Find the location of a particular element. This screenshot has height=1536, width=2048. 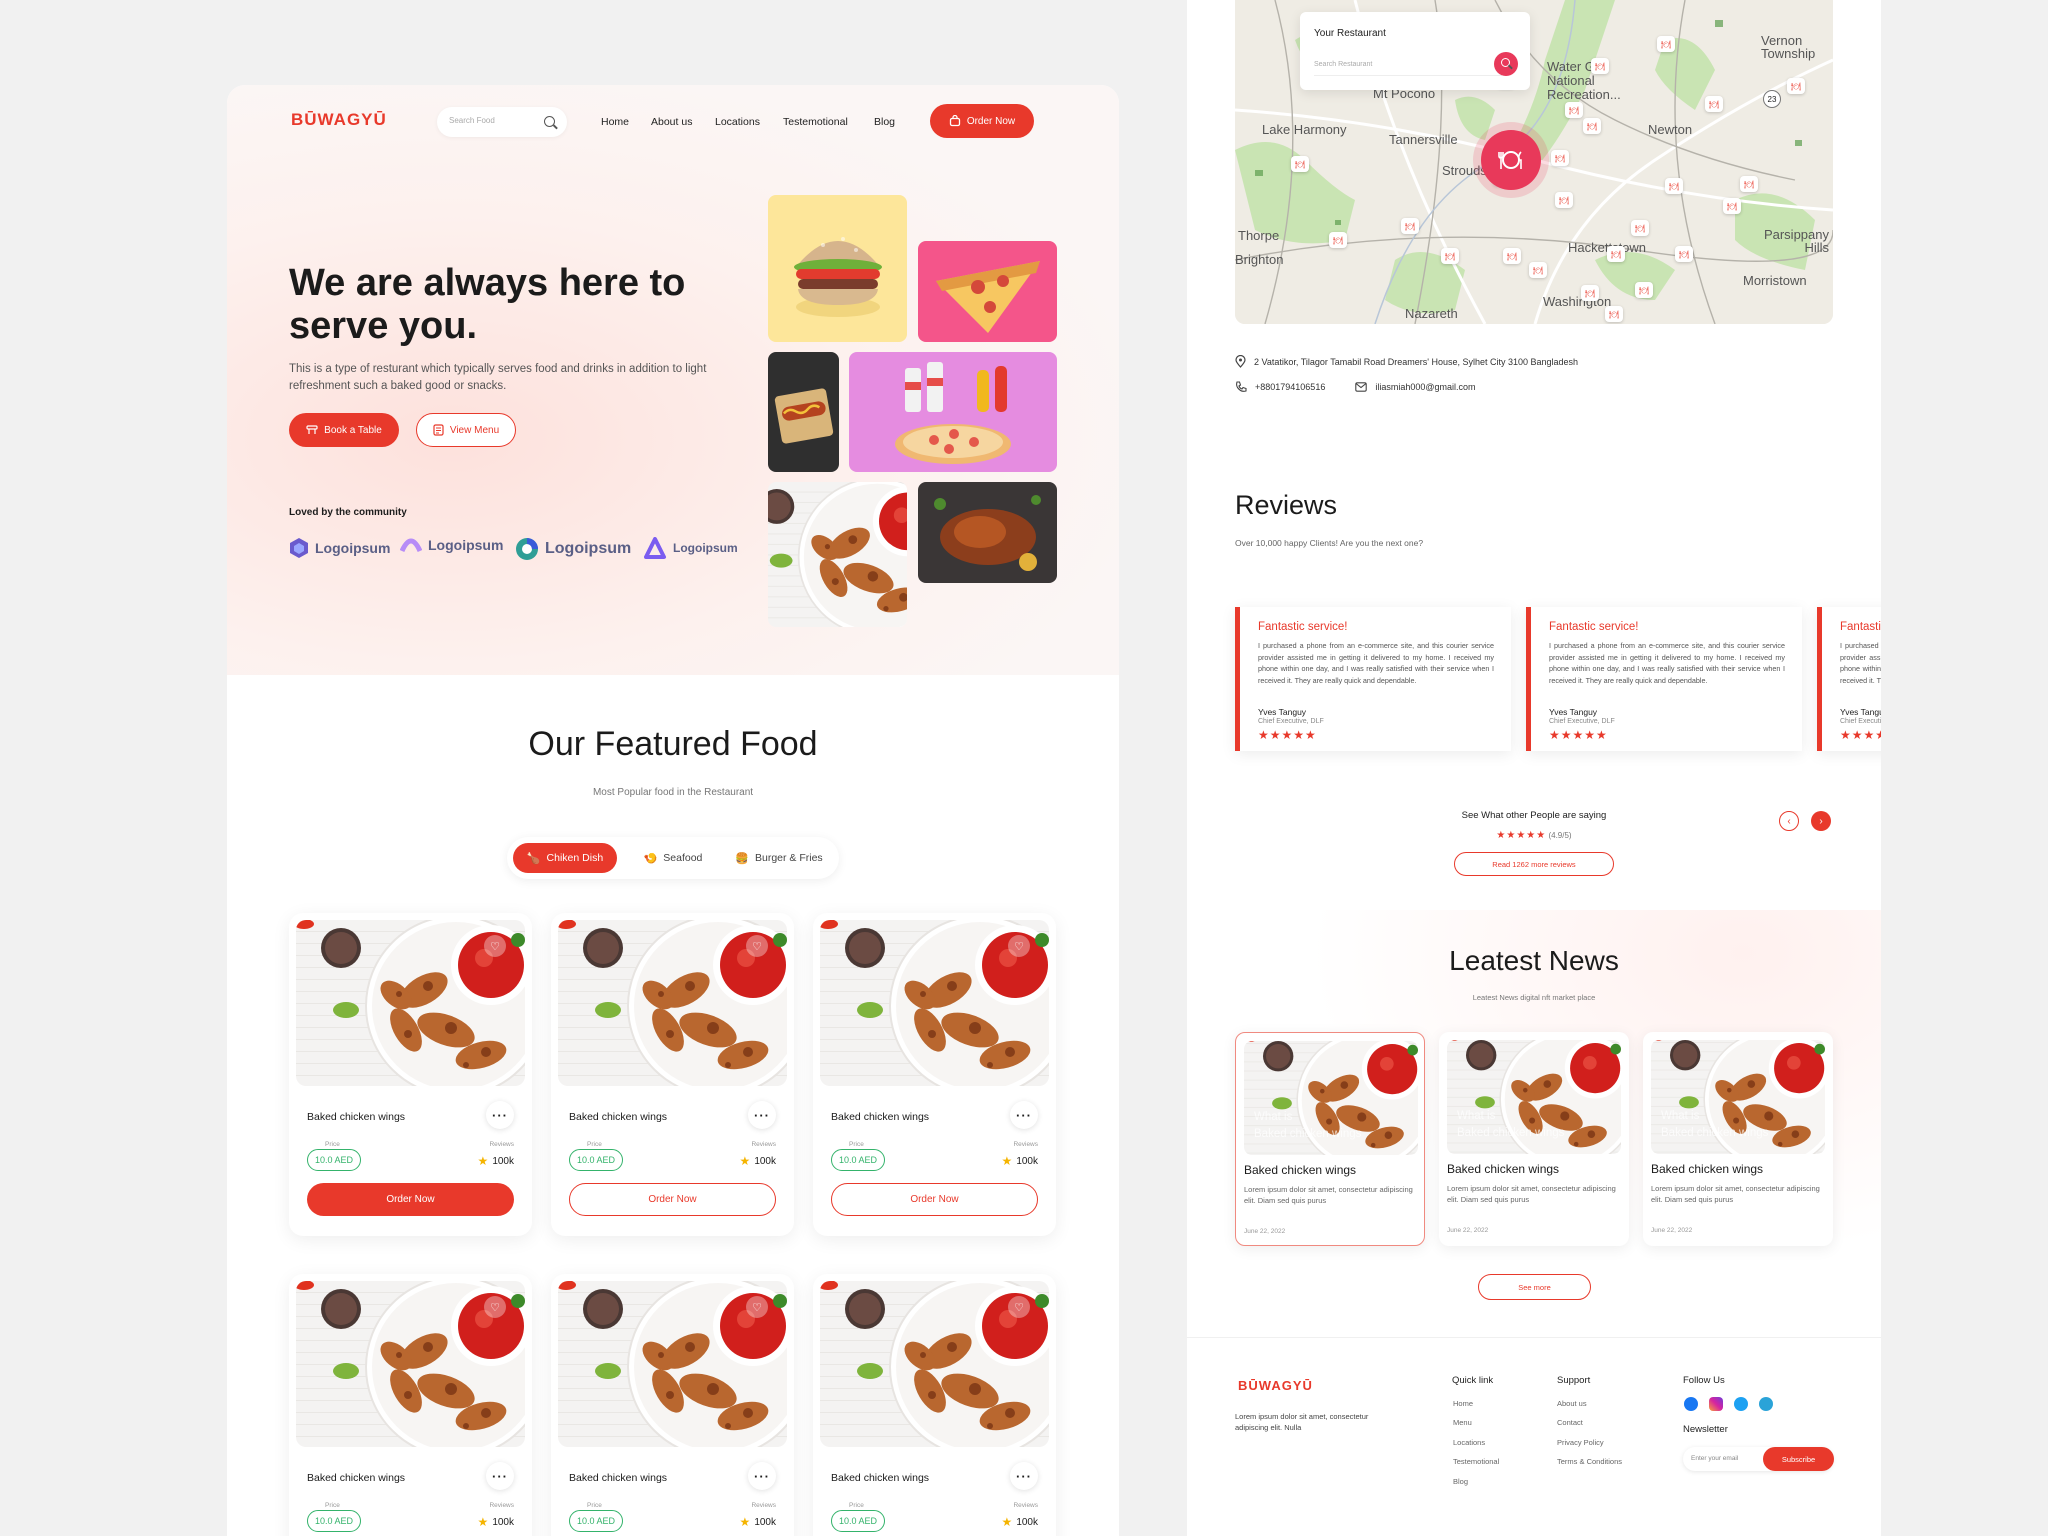

footer-logo: BŪWAGYŪ is located at coordinates (1275, 1385).